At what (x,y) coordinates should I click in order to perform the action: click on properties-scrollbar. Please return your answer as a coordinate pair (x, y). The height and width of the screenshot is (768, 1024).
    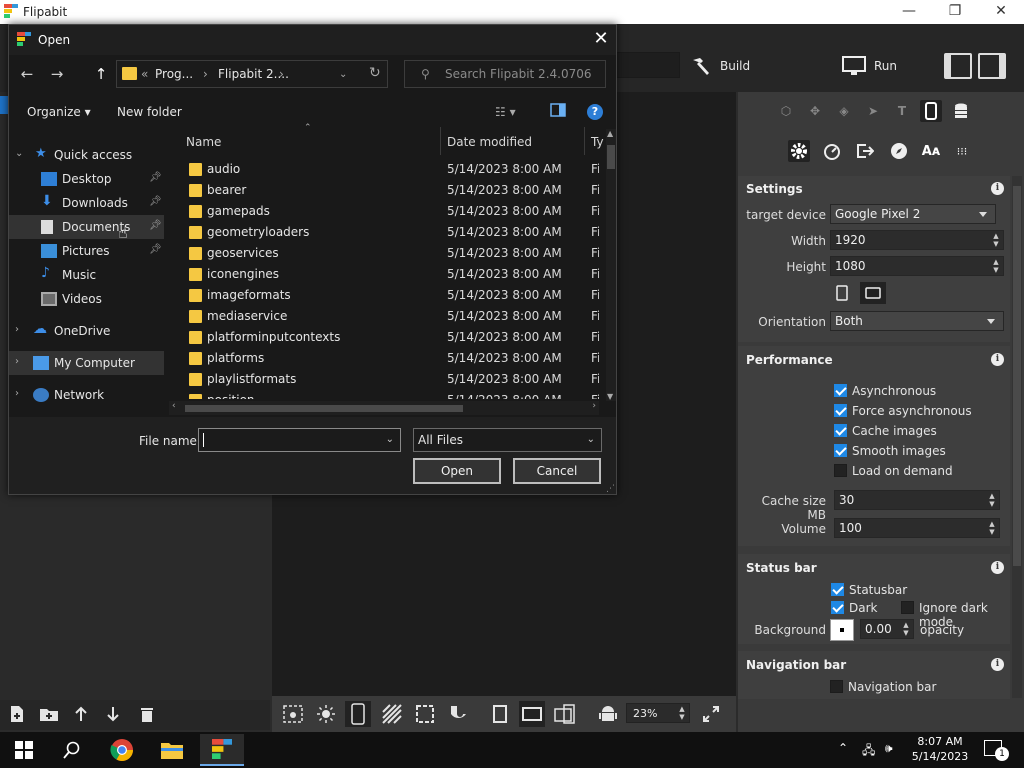
    Looking at the image, I should click on (1017, 437).